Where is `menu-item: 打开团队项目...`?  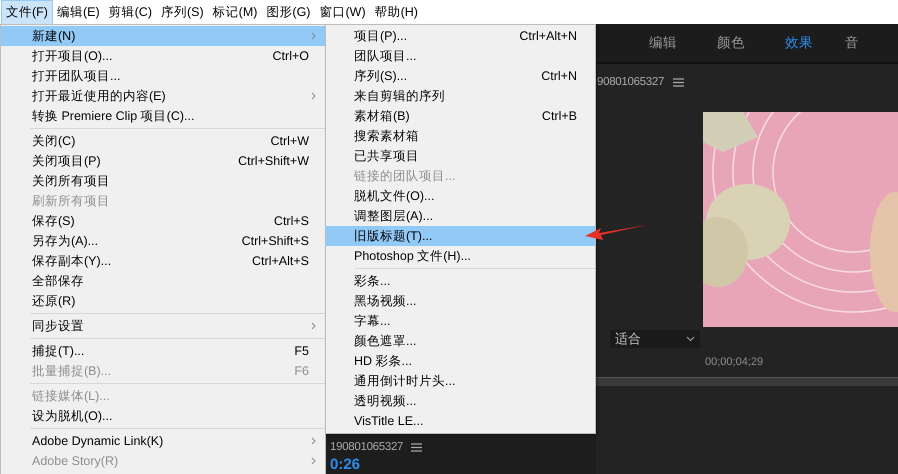 menu-item: 打开团队项目... is located at coordinates (163, 76).